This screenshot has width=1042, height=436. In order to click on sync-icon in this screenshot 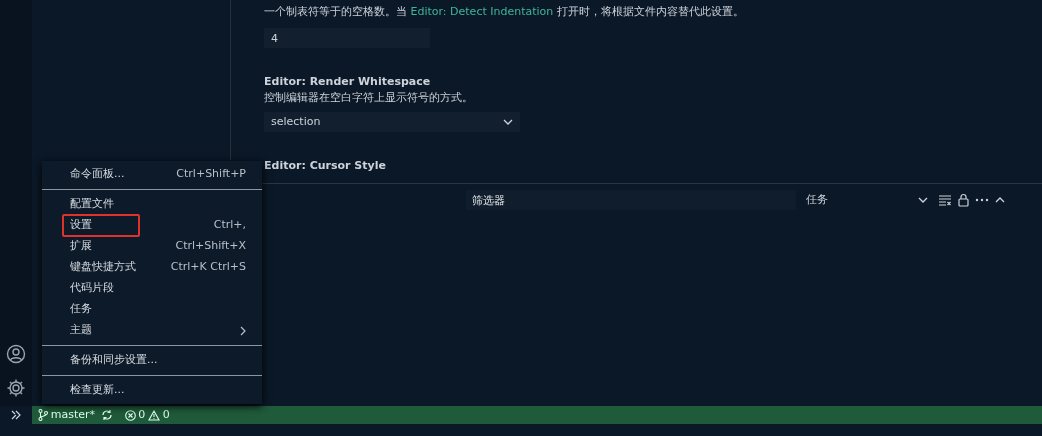, I will do `click(107, 415)`.